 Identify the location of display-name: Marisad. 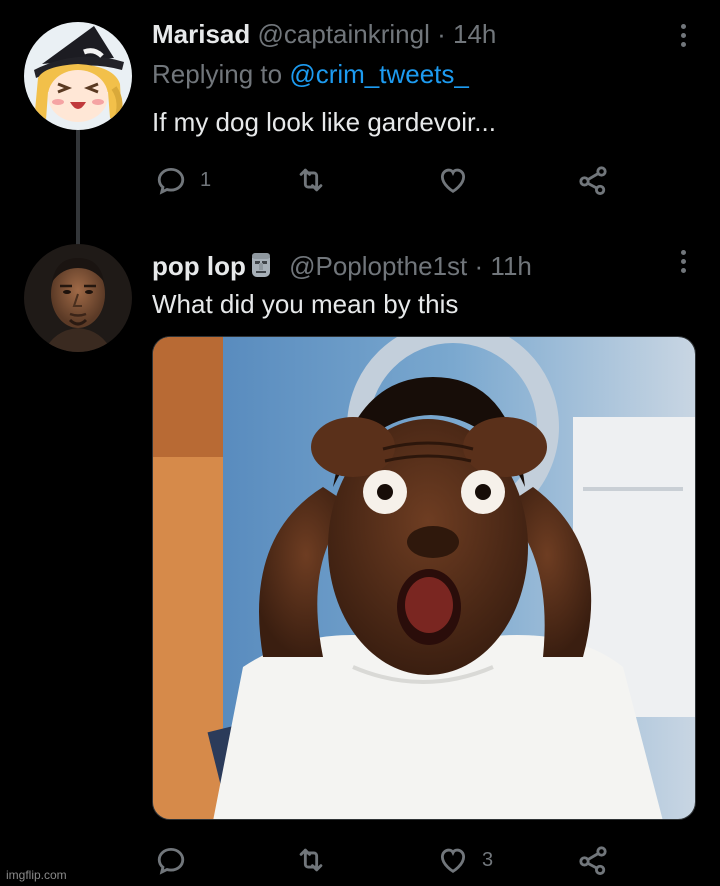
(201, 34).